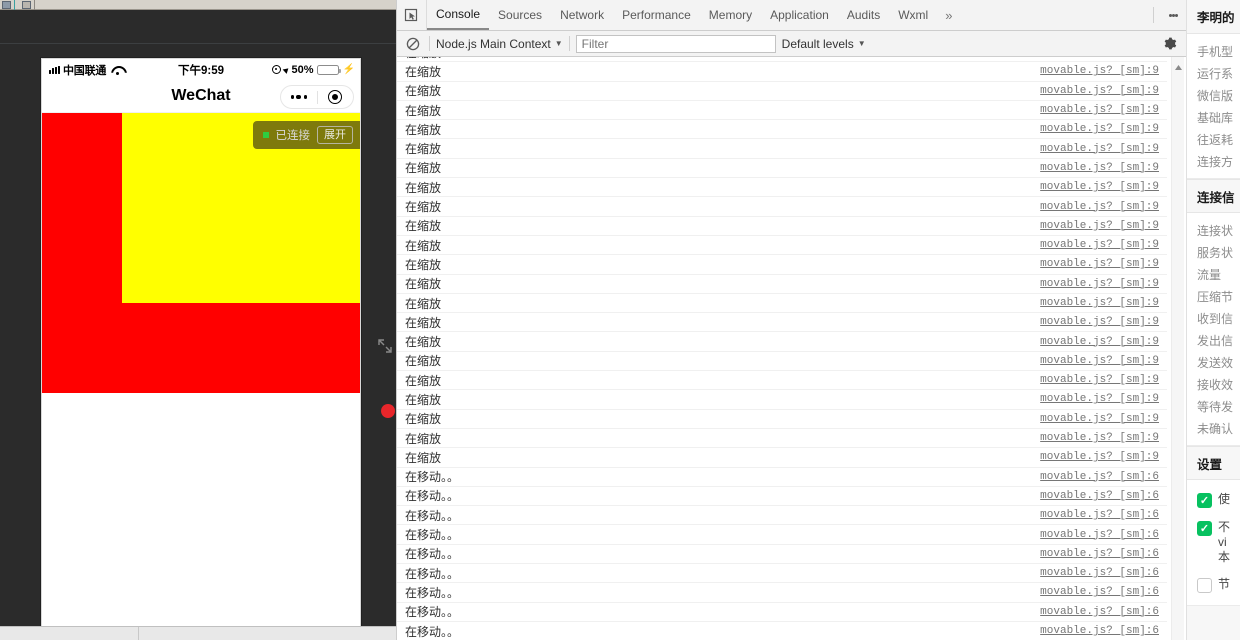 The width and height of the screenshot is (1240, 640). Describe the element at coordinates (335, 135) in the screenshot. I see `expand-button: 展开` at that location.